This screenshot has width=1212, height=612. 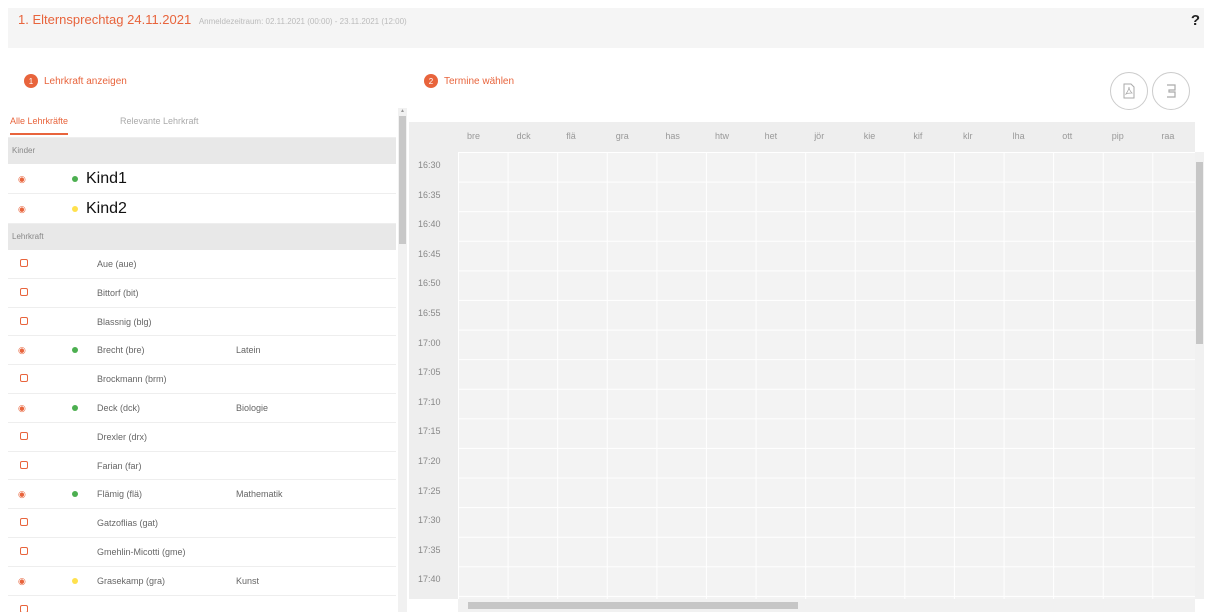 I want to click on teacher-subject: Biologie, so click(x=252, y=407).